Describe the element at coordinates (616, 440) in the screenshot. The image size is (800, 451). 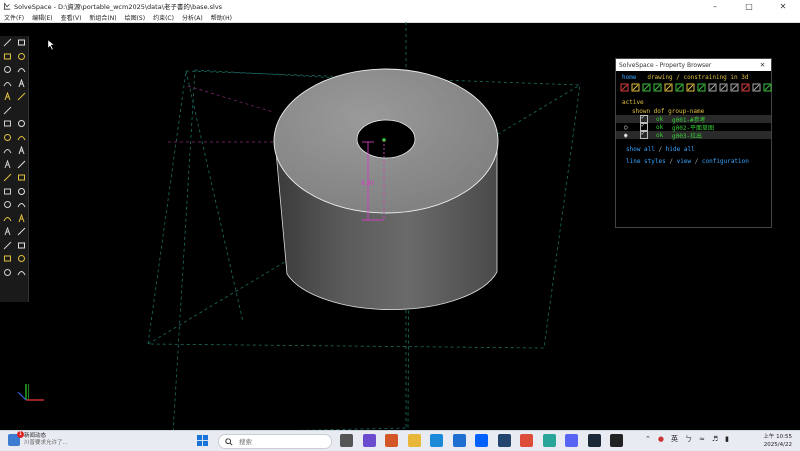
I see `solvespace-icon` at that location.